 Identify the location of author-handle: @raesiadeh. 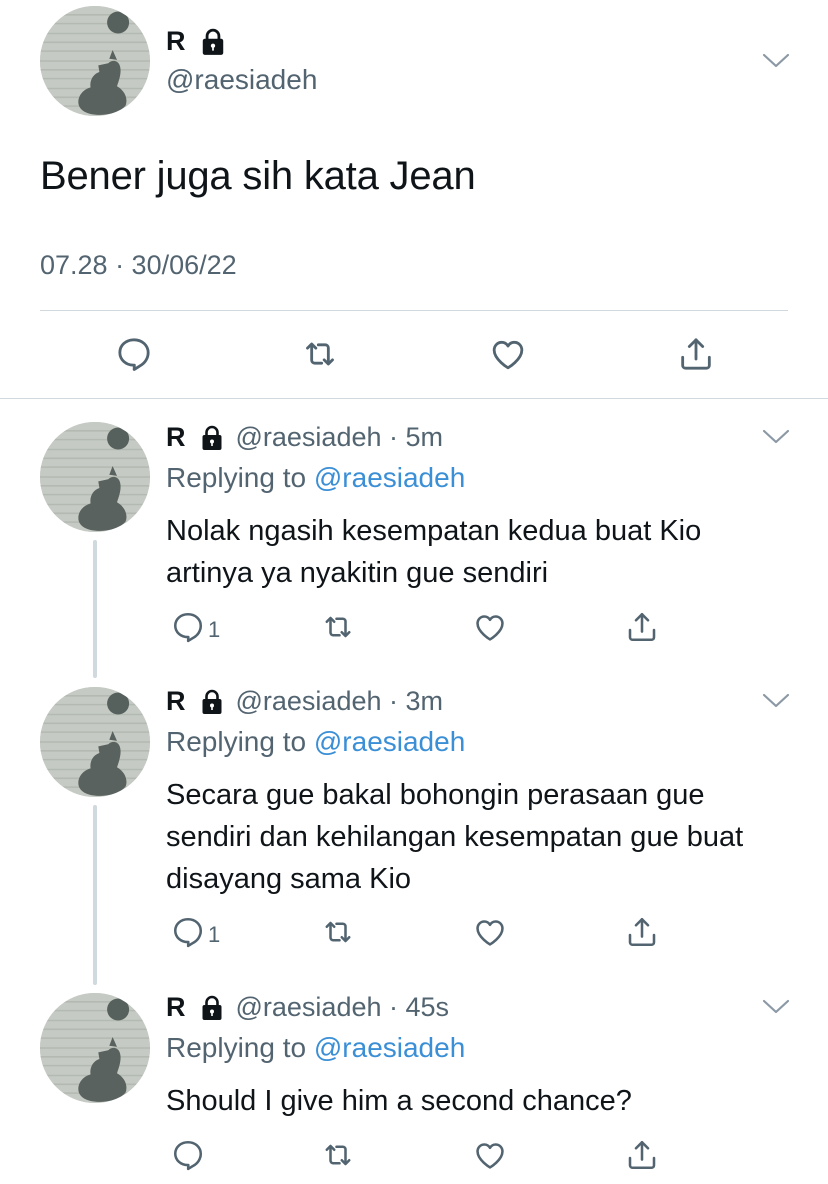
(241, 80).